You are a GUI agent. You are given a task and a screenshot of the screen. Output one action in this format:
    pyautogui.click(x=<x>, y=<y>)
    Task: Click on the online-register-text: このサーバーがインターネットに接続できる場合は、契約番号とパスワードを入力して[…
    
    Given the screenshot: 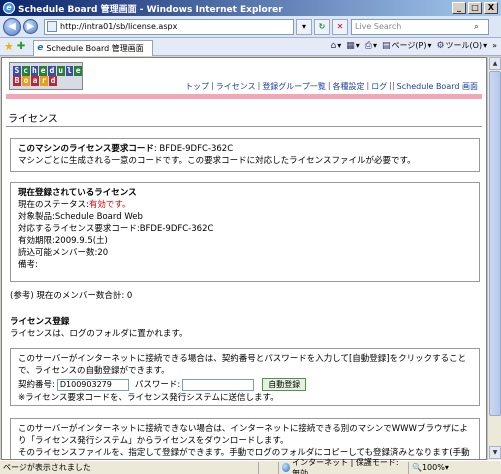 What is the action you would take?
    pyautogui.click(x=242, y=365)
    